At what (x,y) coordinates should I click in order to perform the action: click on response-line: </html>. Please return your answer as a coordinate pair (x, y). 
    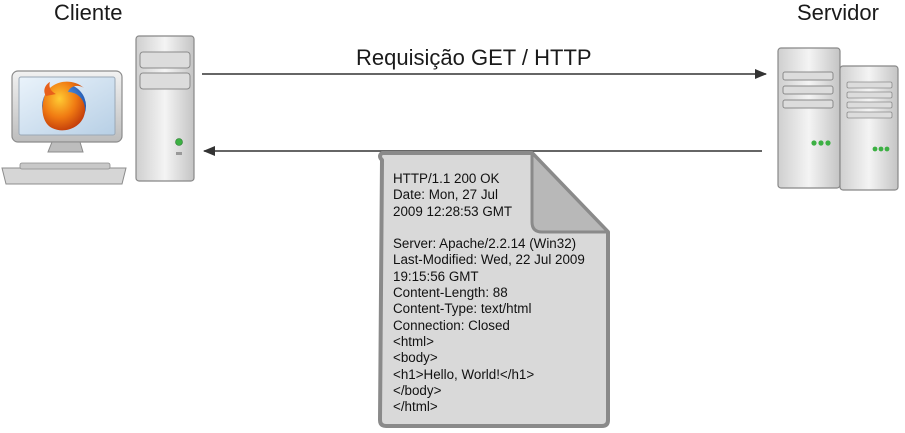
    Looking at the image, I should click on (415, 407).